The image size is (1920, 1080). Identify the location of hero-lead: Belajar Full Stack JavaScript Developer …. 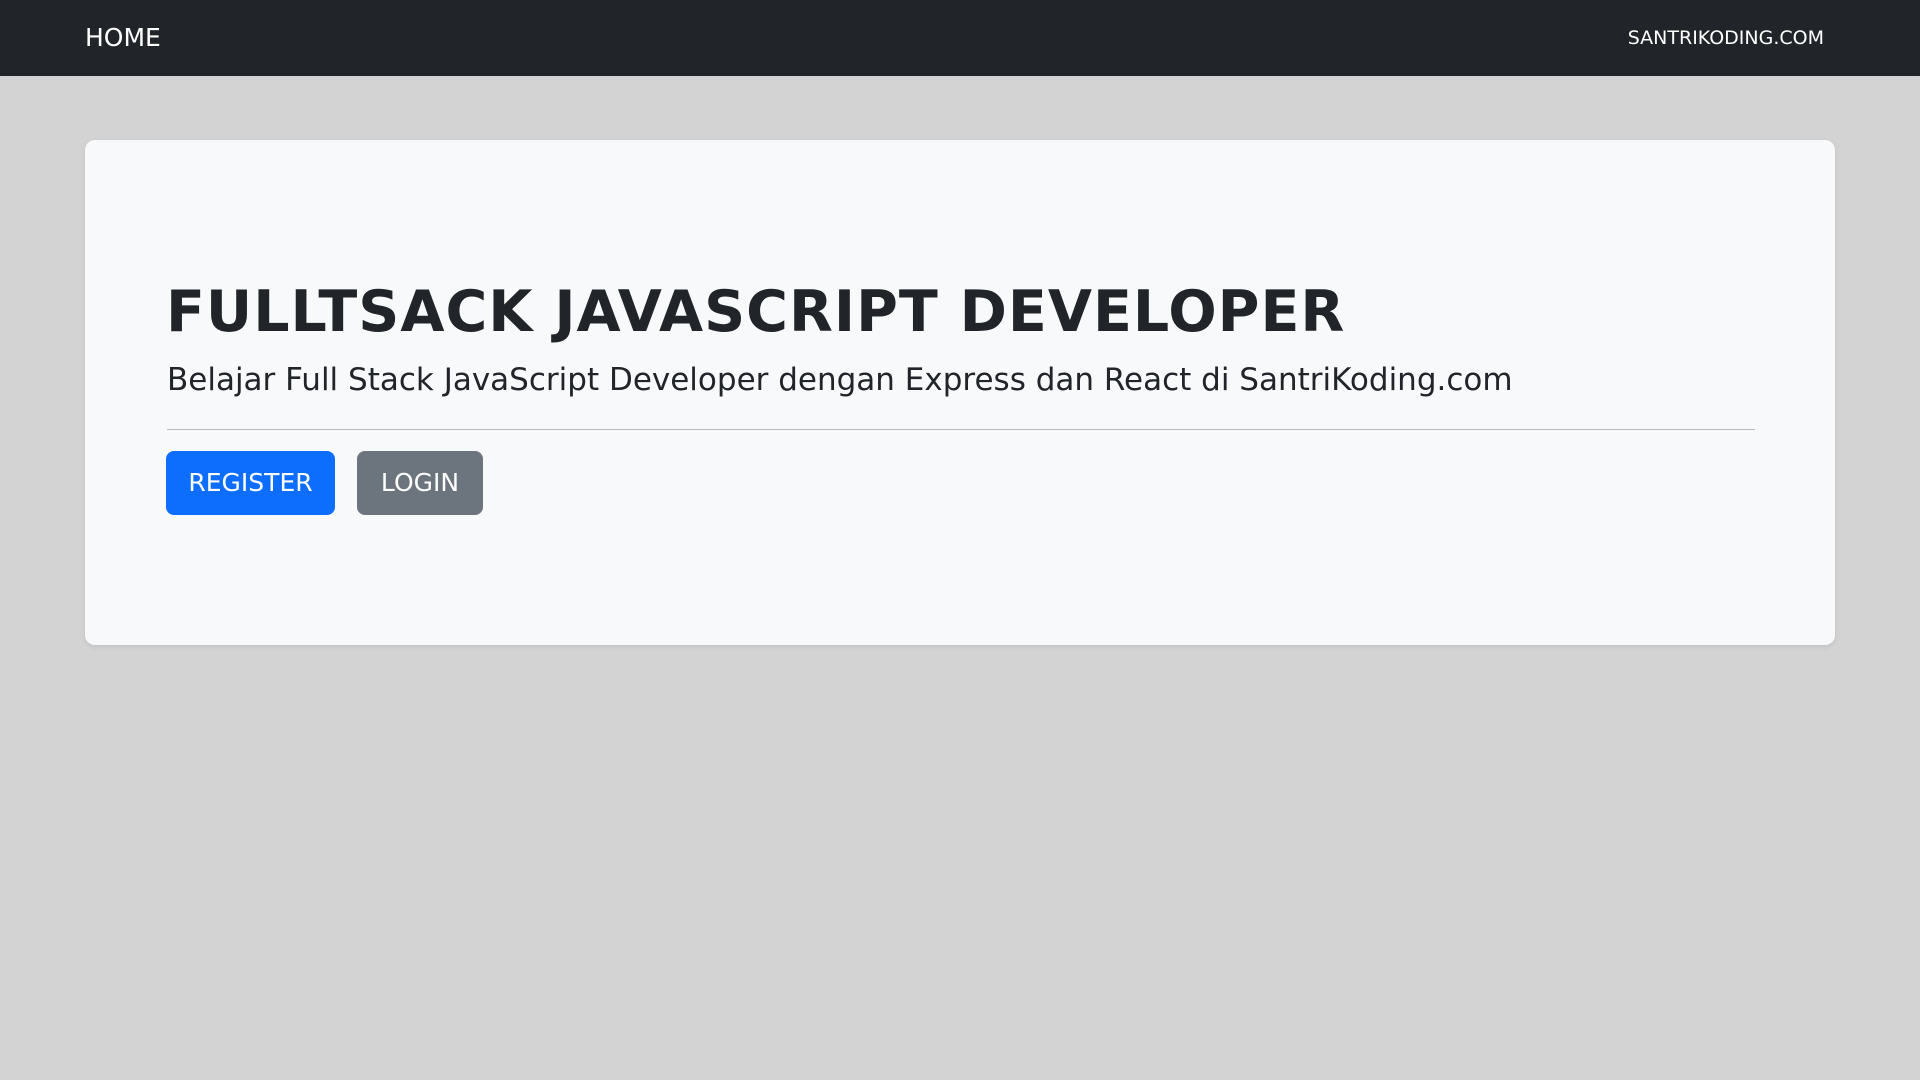
(840, 380).